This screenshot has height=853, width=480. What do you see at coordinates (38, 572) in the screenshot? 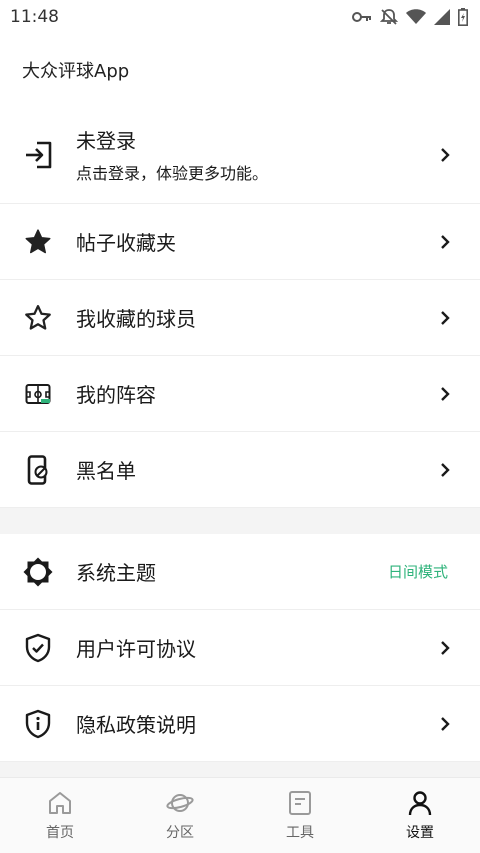
I see `brightness-icon` at bounding box center [38, 572].